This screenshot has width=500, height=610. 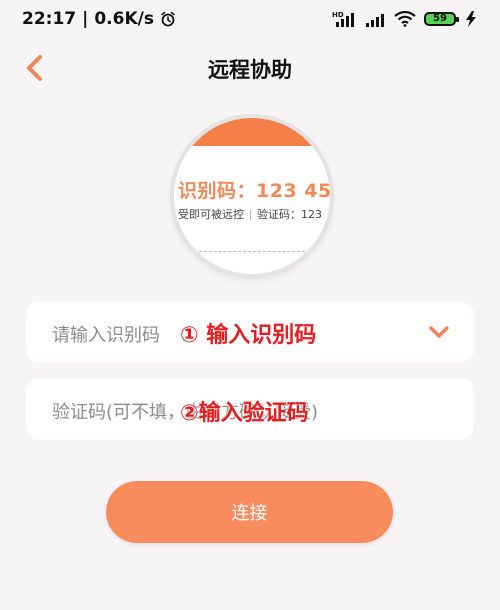 I want to click on alarm-icon, so click(x=168, y=19).